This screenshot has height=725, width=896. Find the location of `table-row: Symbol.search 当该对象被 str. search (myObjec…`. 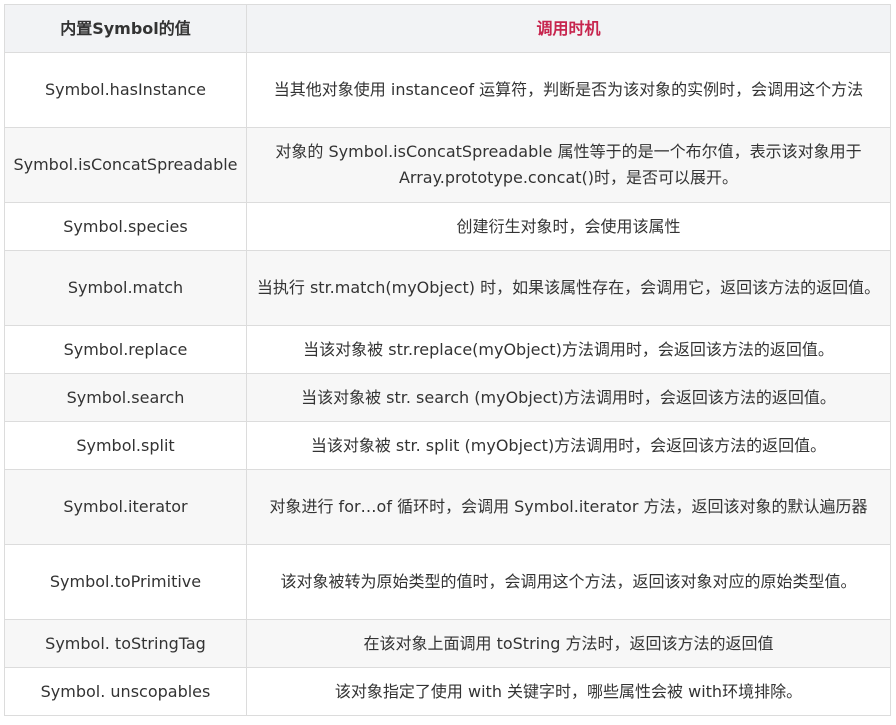

table-row: Symbol.search 当该对象被 str. search (myObjec… is located at coordinates (447, 397).